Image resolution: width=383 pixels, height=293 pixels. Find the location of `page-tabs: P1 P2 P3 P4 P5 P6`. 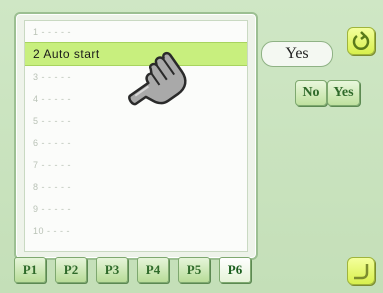

page-tabs: P1 P2 P3 P4 P5 P6 is located at coordinates (139, 270).